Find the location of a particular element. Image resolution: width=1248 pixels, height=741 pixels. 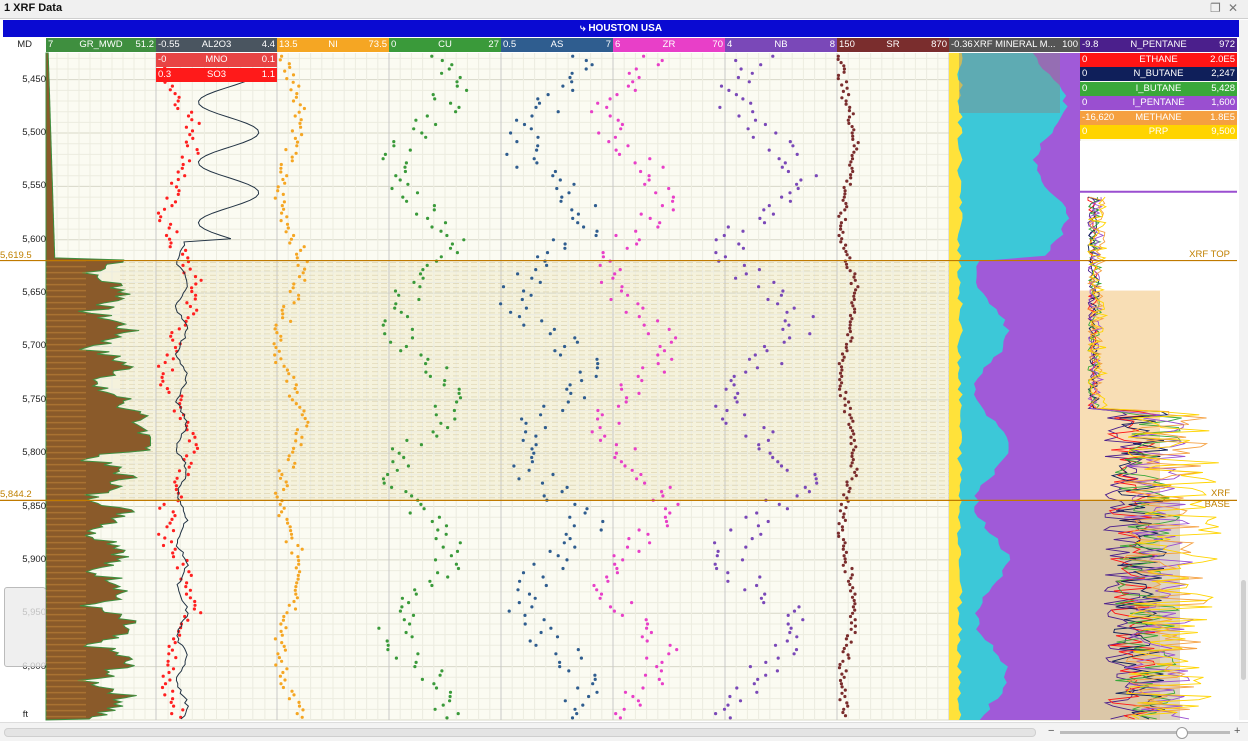

horizontal-scrollbar: − + is located at coordinates (624, 731).